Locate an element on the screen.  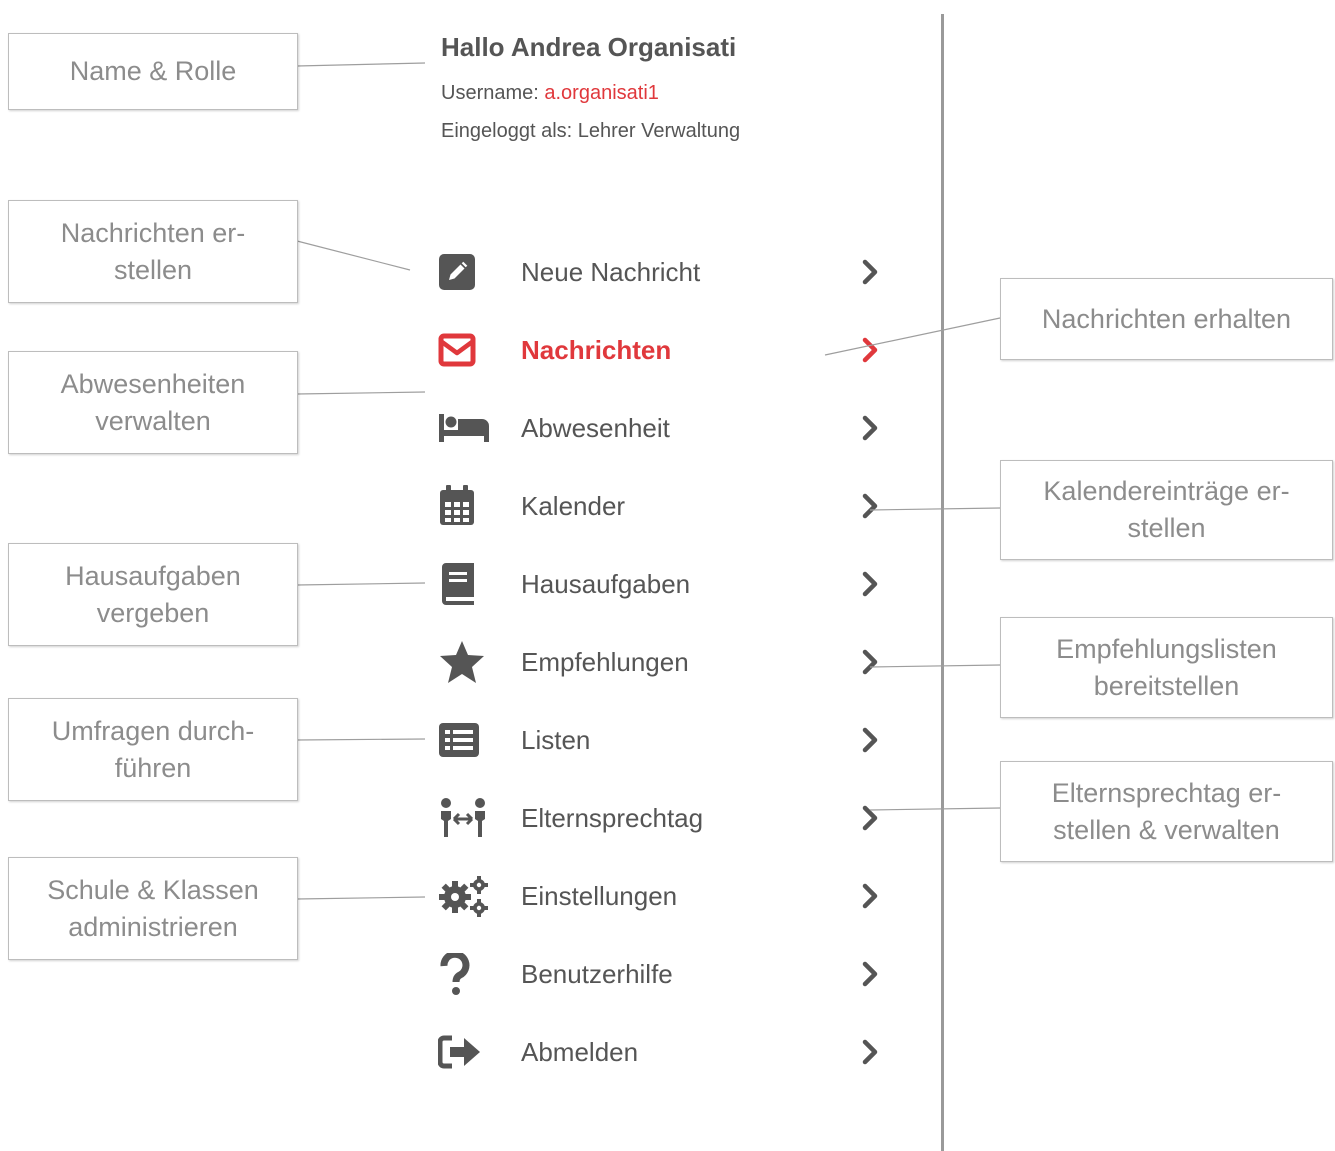
callout-empfehlungslisten: Empfehlungslisten bereitstellen is located at coordinates (1166, 667).